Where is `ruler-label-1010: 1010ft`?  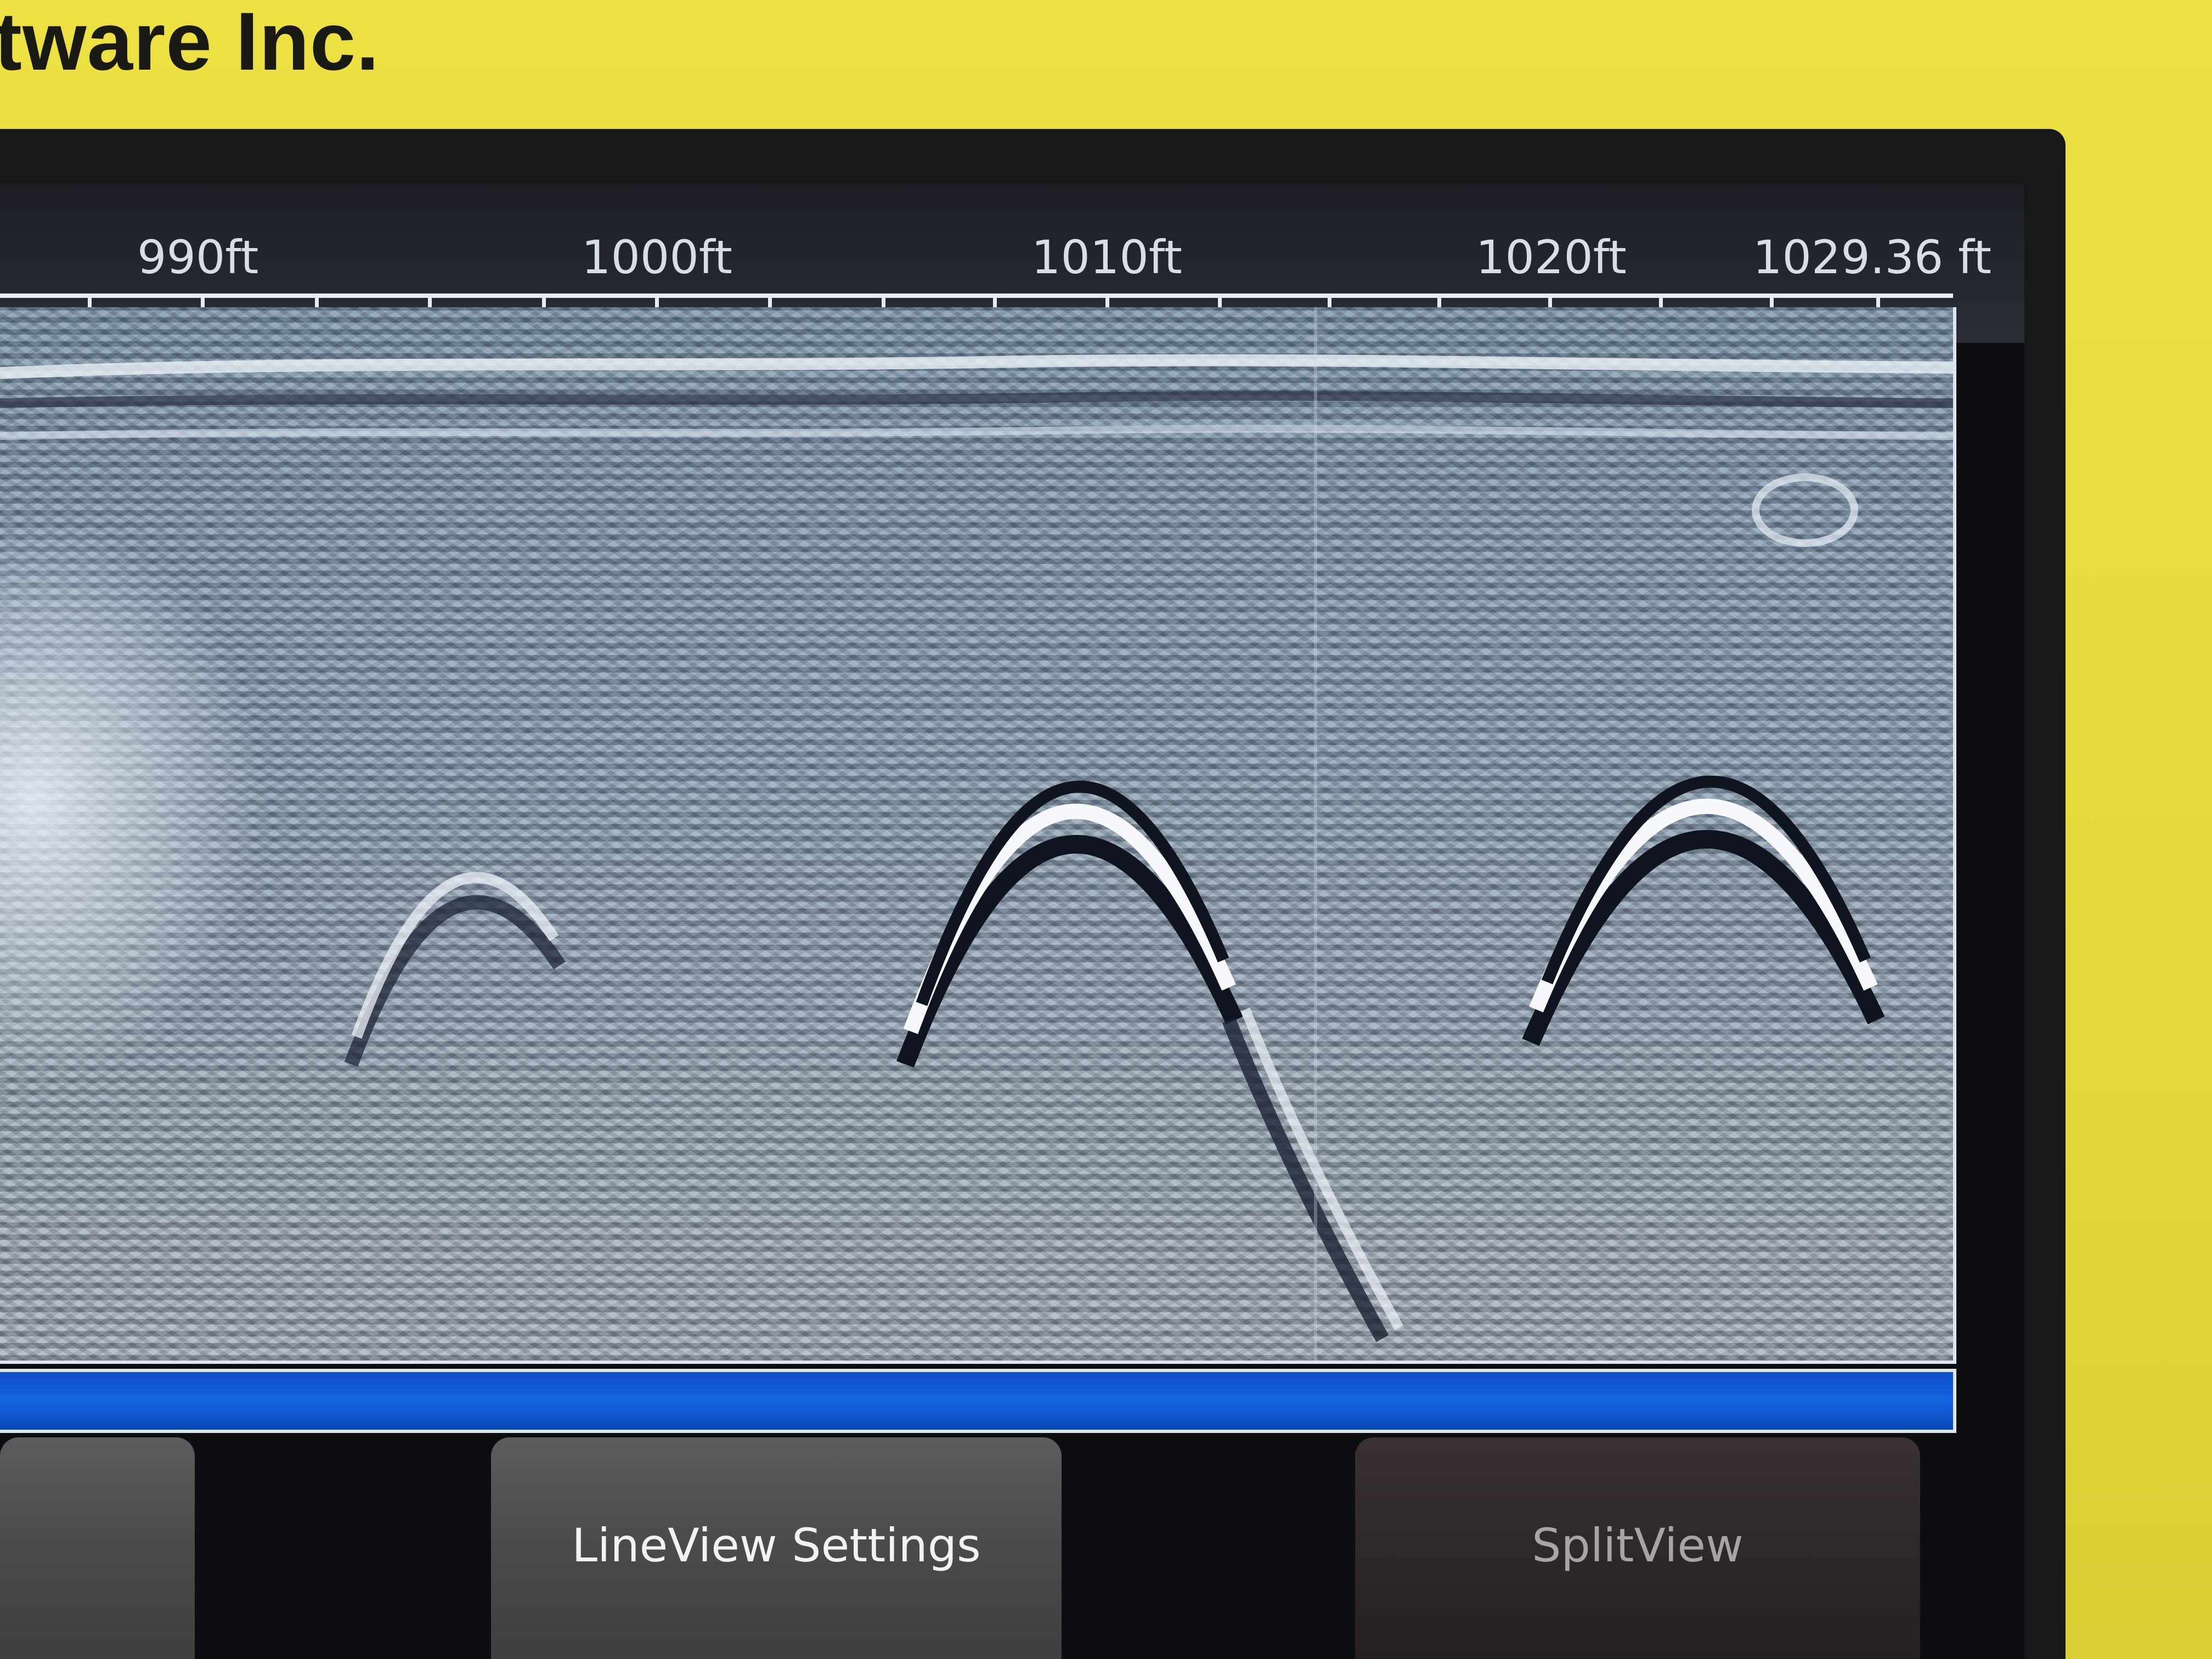
ruler-label-1010: 1010ft is located at coordinates (1106, 257).